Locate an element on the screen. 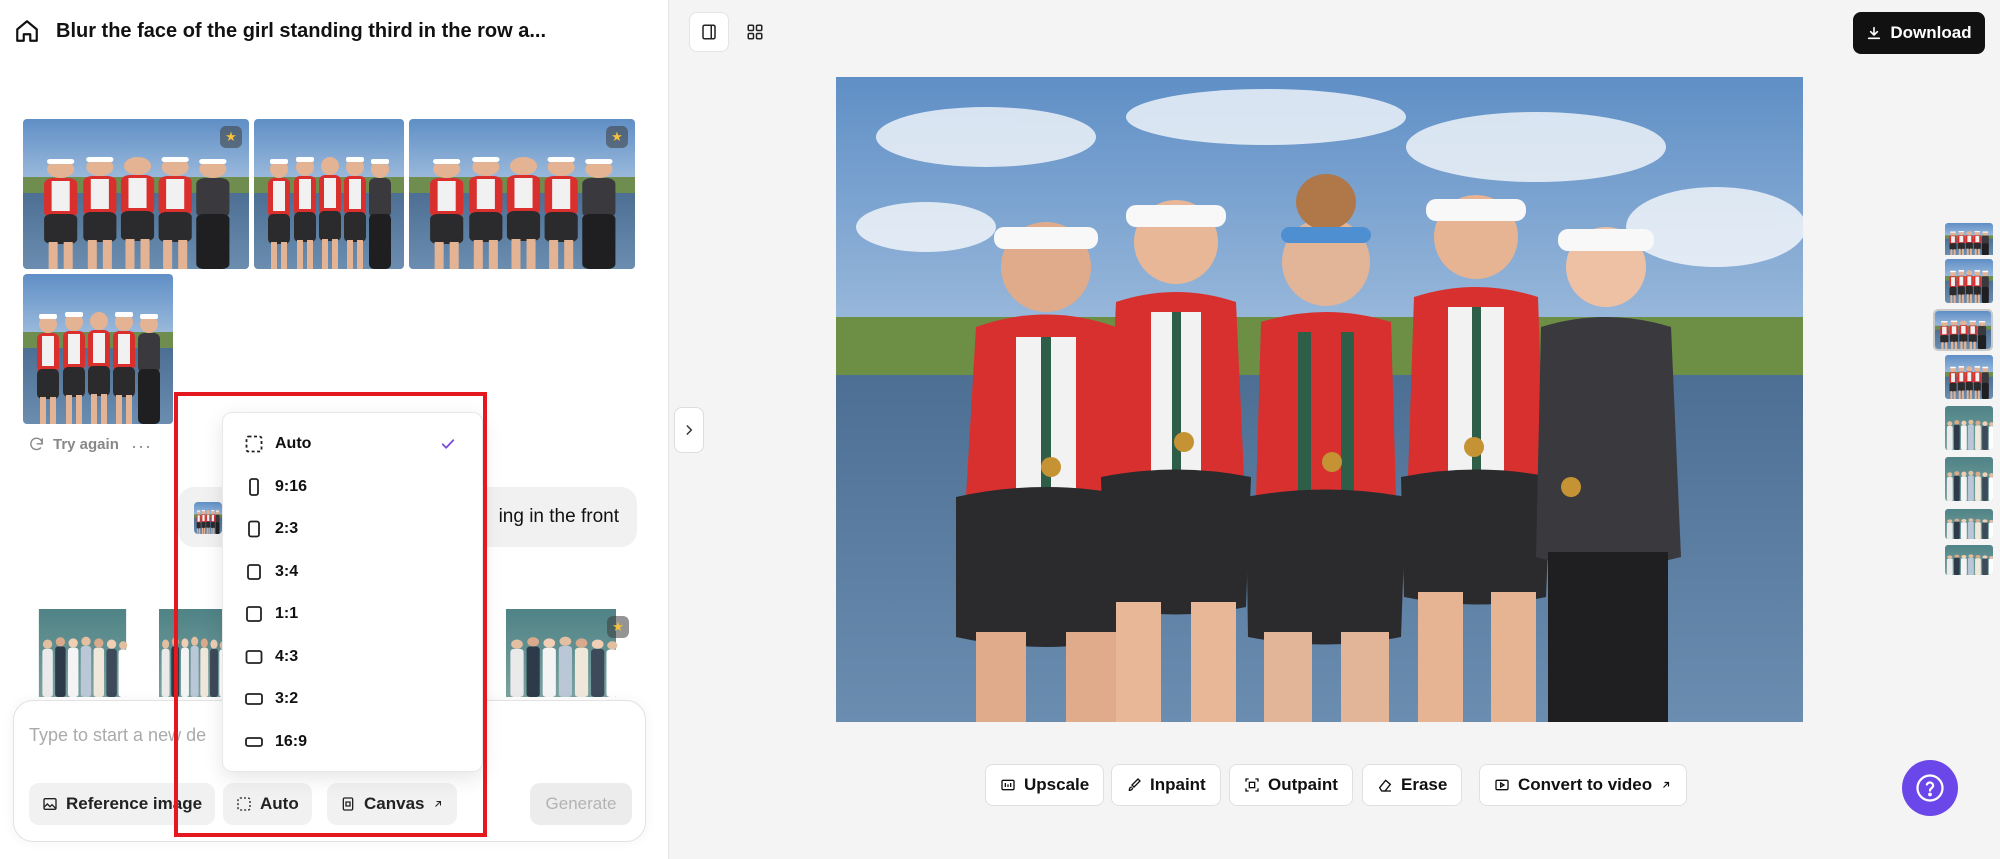 The height and width of the screenshot is (859, 2000). outpaint-button: Outpaint is located at coordinates (1291, 785).